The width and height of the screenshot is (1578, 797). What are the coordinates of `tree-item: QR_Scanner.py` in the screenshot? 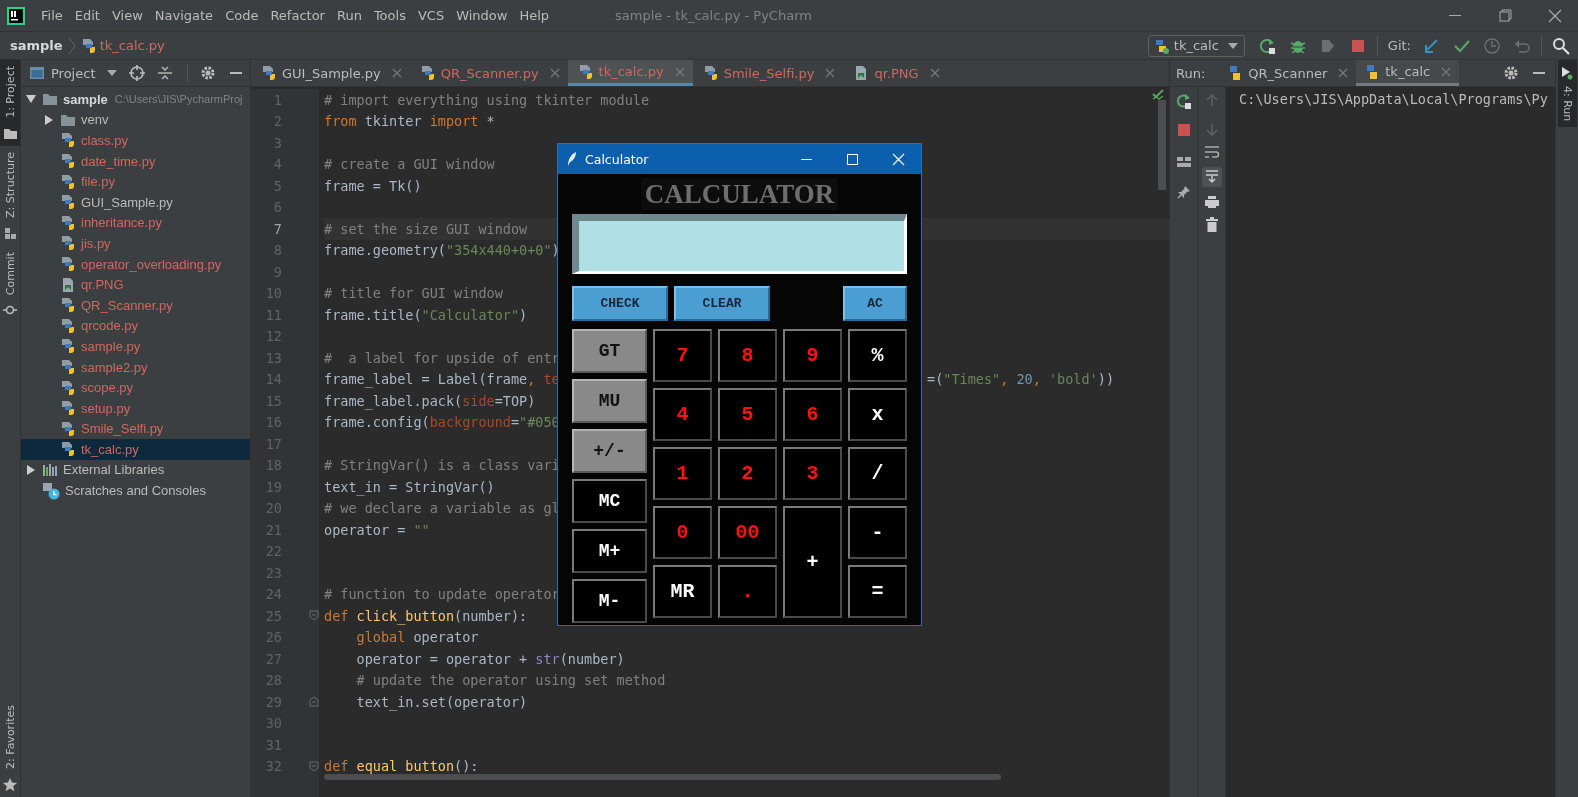 It's located at (135, 305).